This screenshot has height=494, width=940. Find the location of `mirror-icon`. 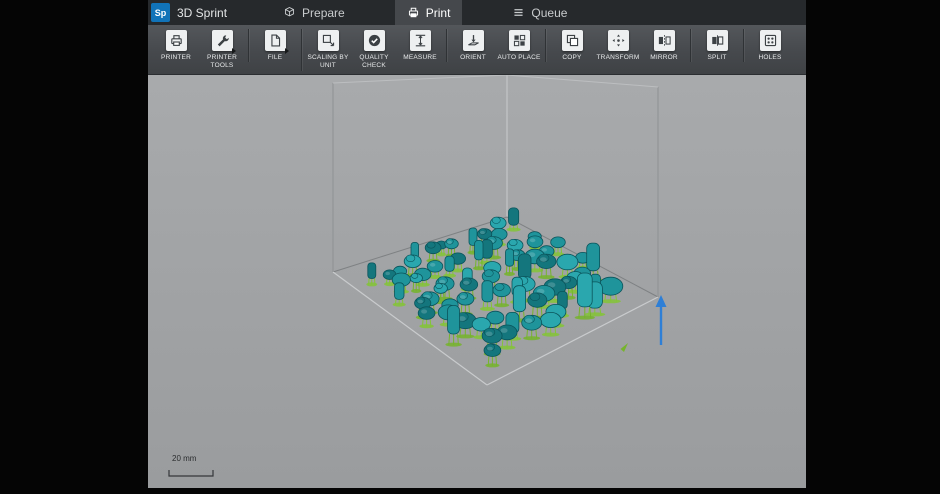

mirror-icon is located at coordinates (664, 40).